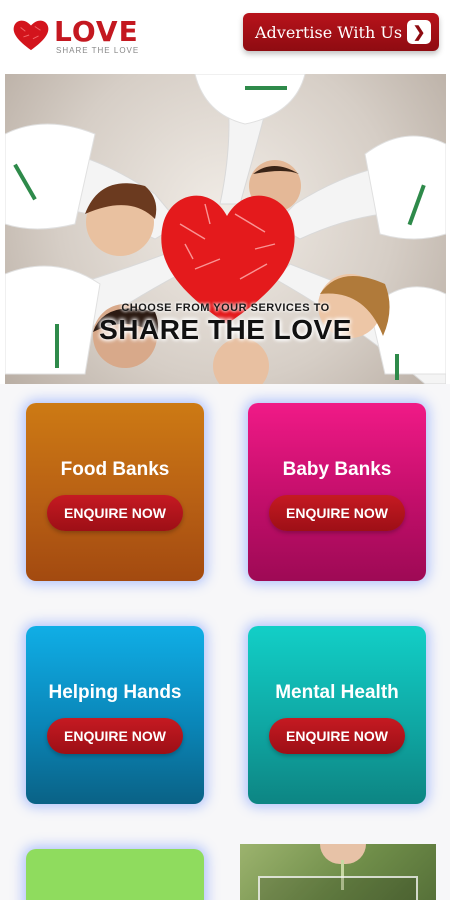 This screenshot has width=450, height=900. I want to click on service-card-food-banks: Food Banks ENQUIRE NOW, so click(115, 492).